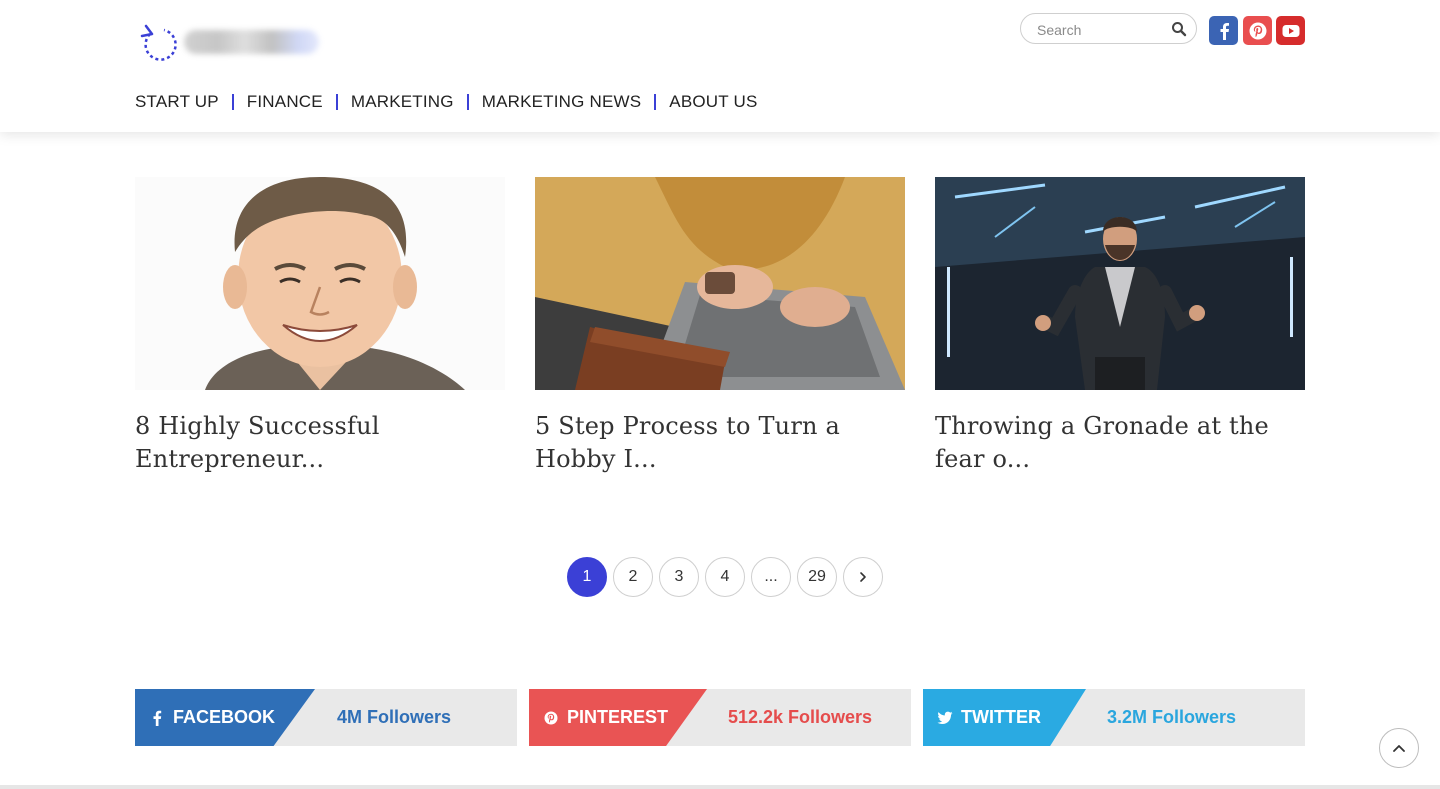 This screenshot has width=1440, height=789. I want to click on twitter-icon, so click(945, 718).